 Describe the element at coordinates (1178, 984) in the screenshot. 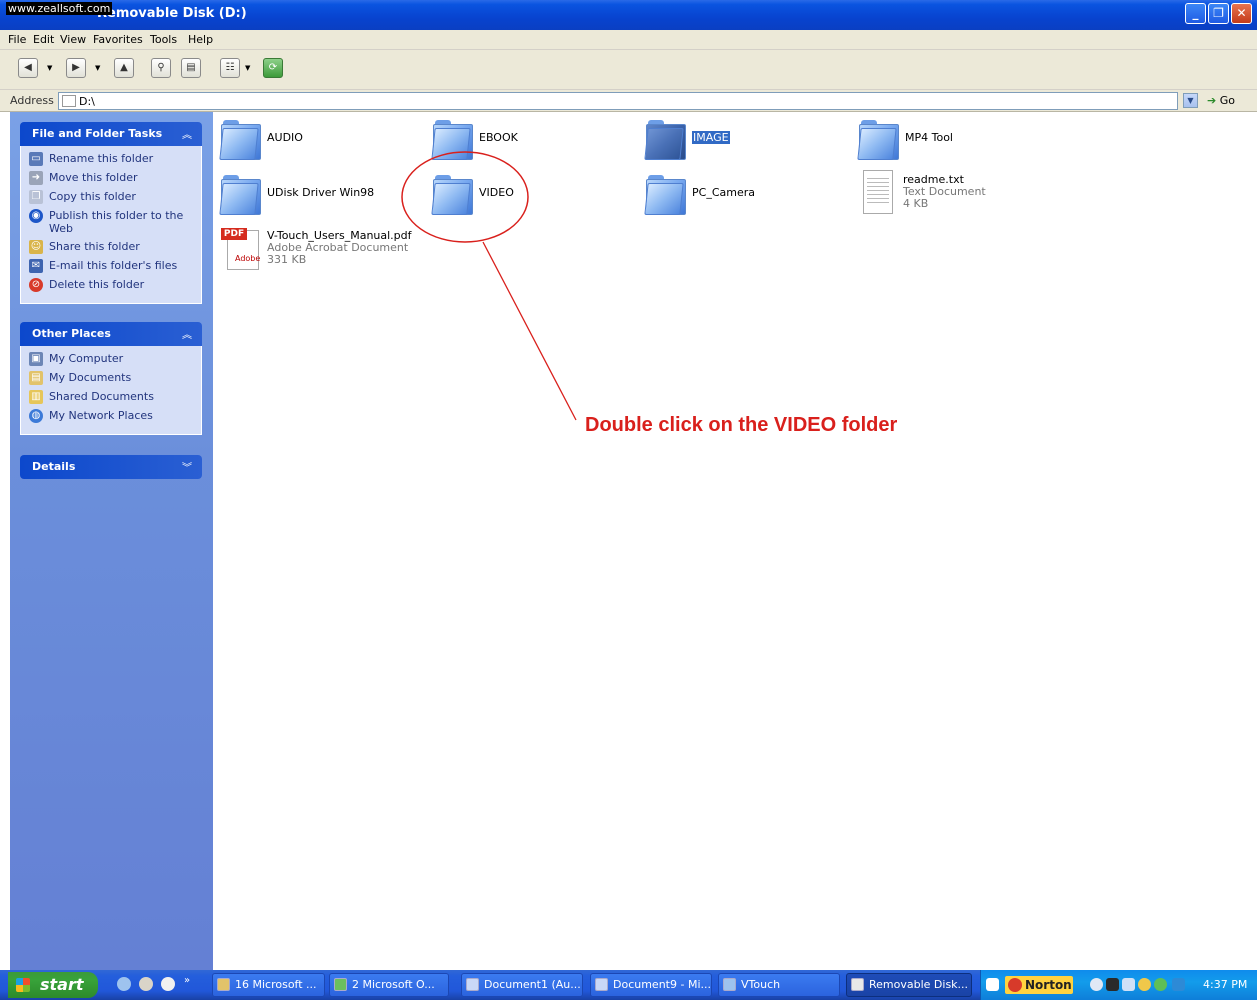

I see `phone-tray-icon` at that location.